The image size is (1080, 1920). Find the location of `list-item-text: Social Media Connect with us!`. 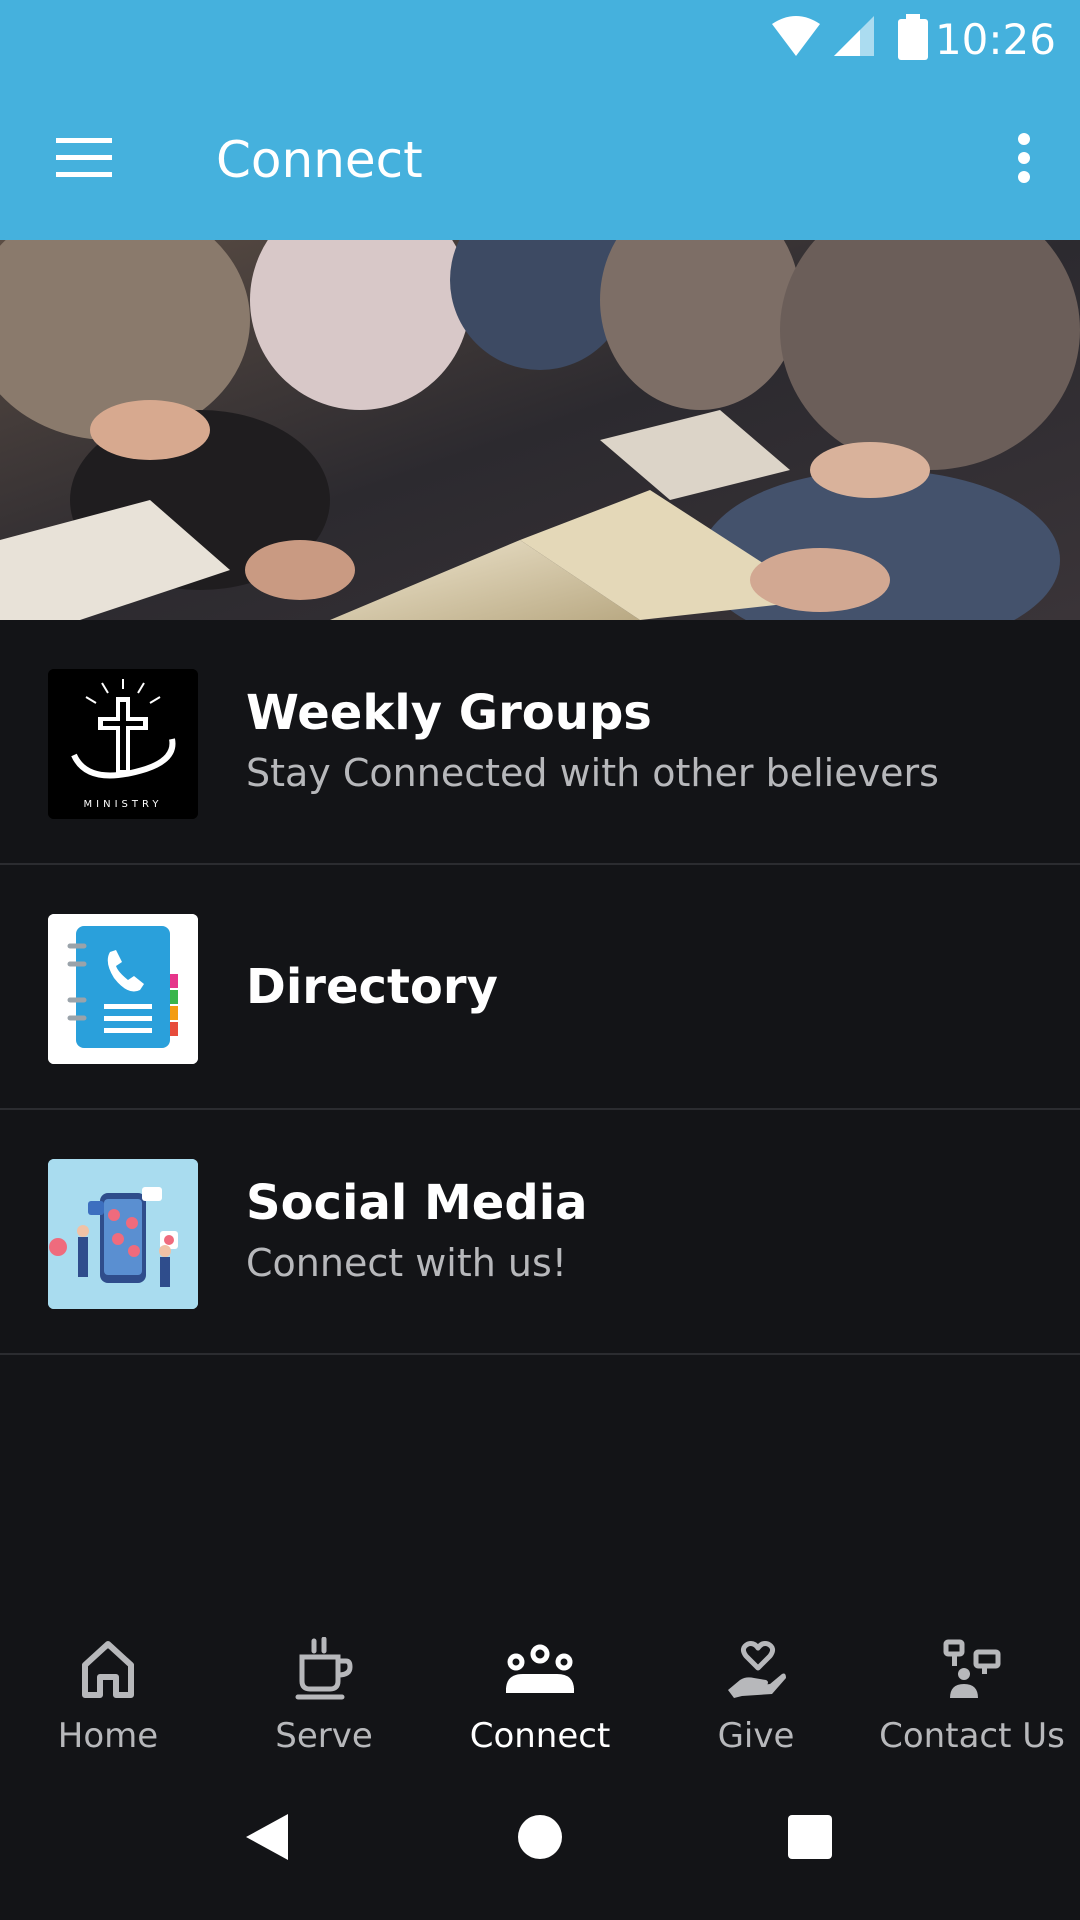

list-item-text: Social Media Connect with us! is located at coordinates (417, 1231).